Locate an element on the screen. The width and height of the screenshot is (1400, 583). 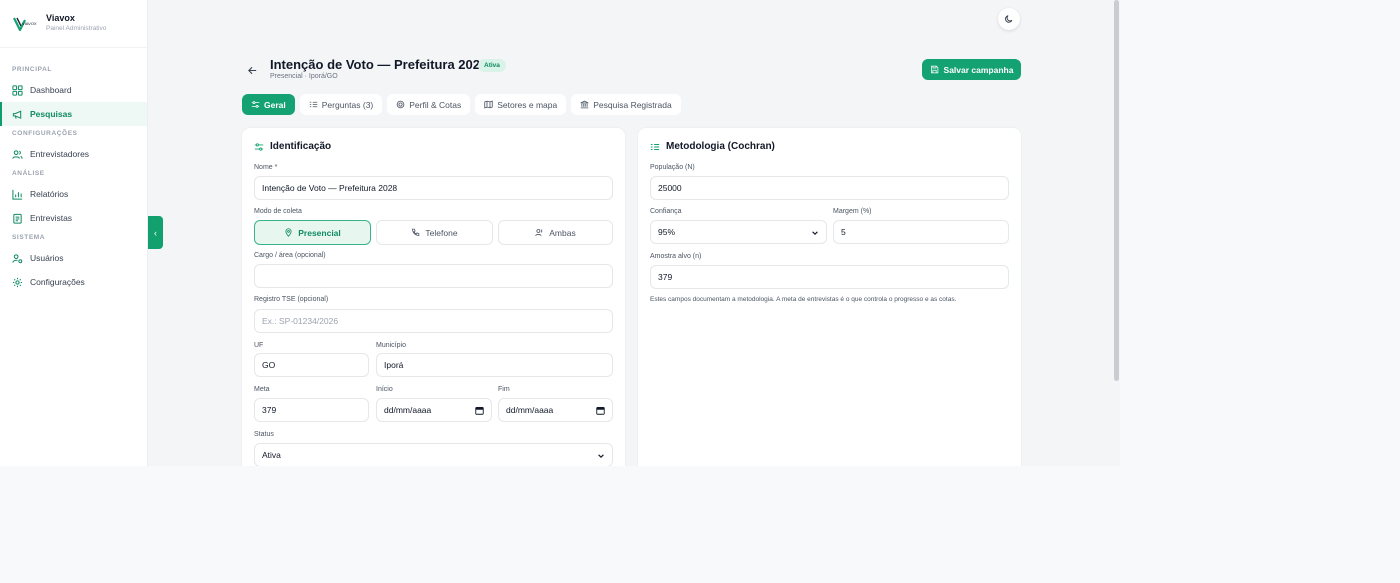
tab-setores-mapa: Setores e mapa is located at coordinates (521, 104).